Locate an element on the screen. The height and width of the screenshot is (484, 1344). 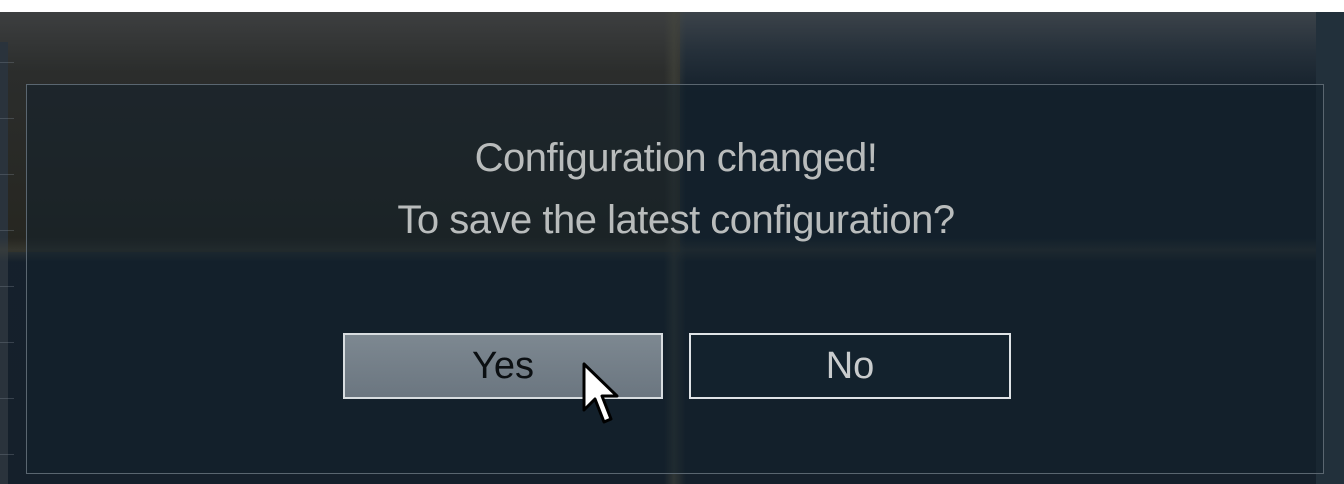
background-ruler is located at coordinates (7, 272).